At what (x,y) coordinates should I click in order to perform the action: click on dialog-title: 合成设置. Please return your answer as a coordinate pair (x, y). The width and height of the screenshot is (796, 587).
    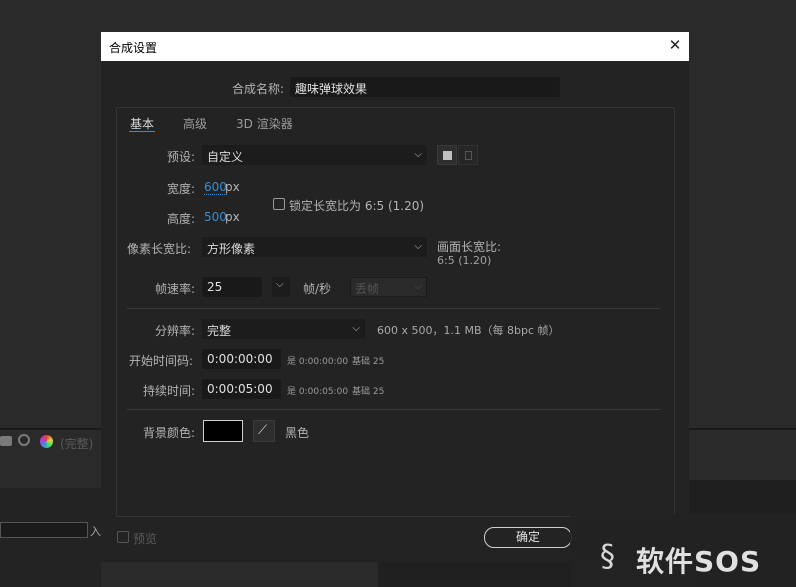
    Looking at the image, I should click on (133, 48).